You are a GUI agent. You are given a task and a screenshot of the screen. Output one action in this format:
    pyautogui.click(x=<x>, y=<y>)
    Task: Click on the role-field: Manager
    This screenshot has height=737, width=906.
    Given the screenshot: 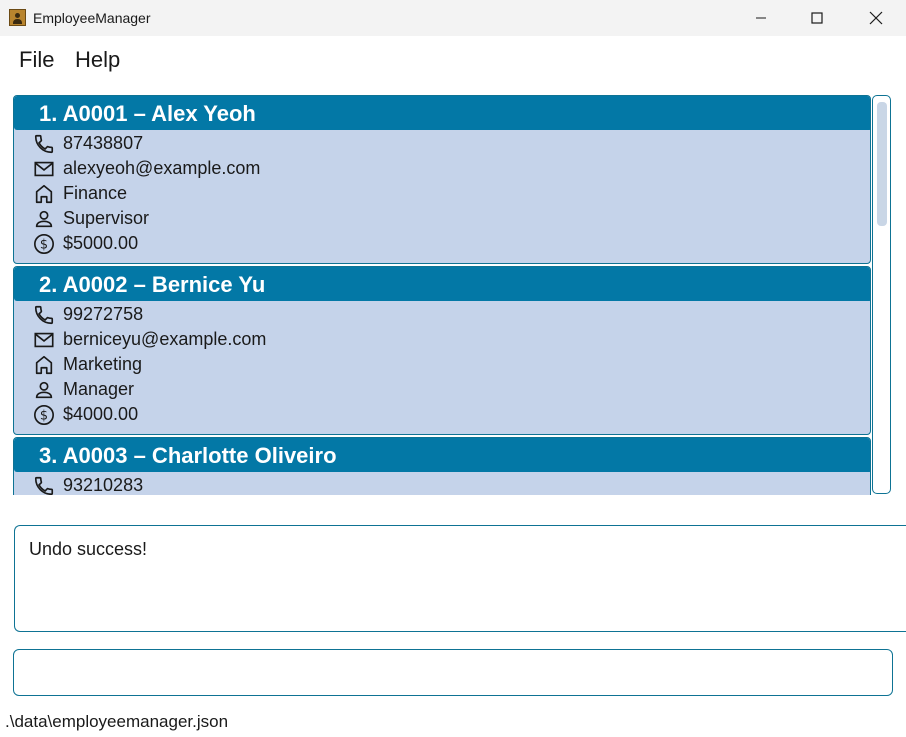 What is the action you would take?
    pyautogui.click(x=83, y=389)
    